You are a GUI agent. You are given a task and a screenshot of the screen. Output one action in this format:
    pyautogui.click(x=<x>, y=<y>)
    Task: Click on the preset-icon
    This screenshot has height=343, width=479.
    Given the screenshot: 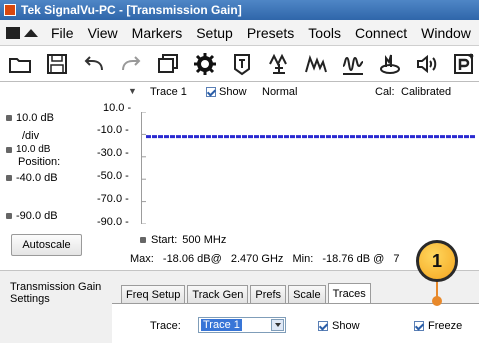 What is the action you would take?
    pyautogui.click(x=464, y=64)
    